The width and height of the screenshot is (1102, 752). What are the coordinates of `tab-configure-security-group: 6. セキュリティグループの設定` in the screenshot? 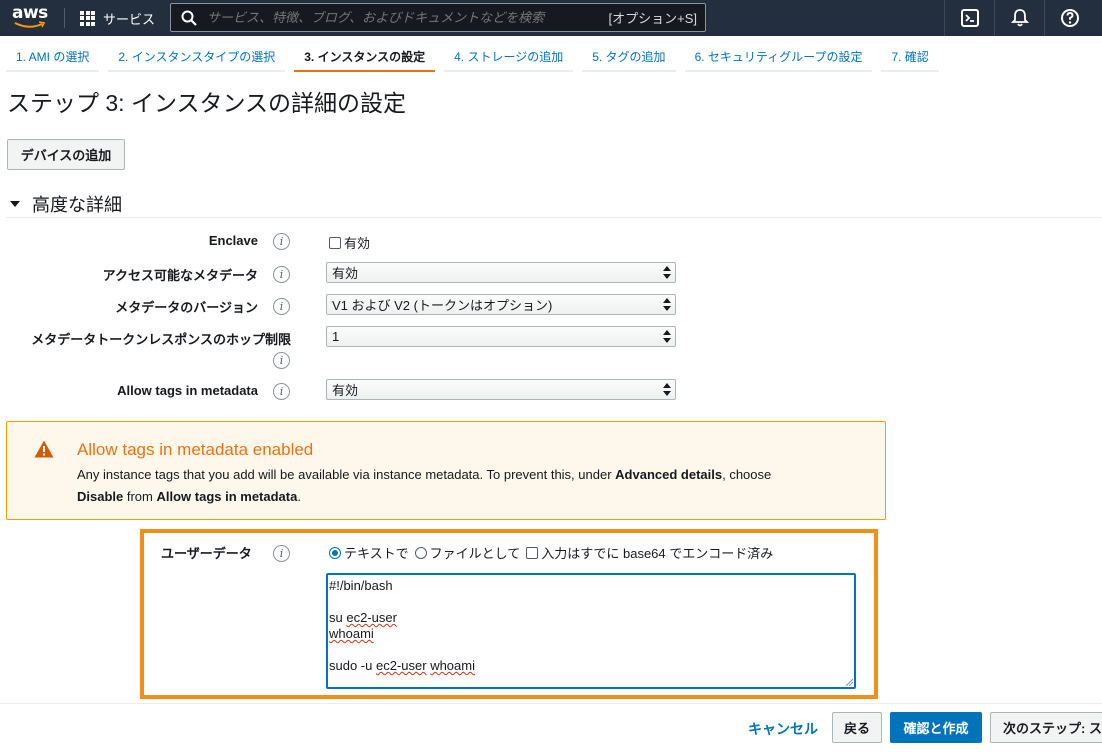 It's located at (778, 57).